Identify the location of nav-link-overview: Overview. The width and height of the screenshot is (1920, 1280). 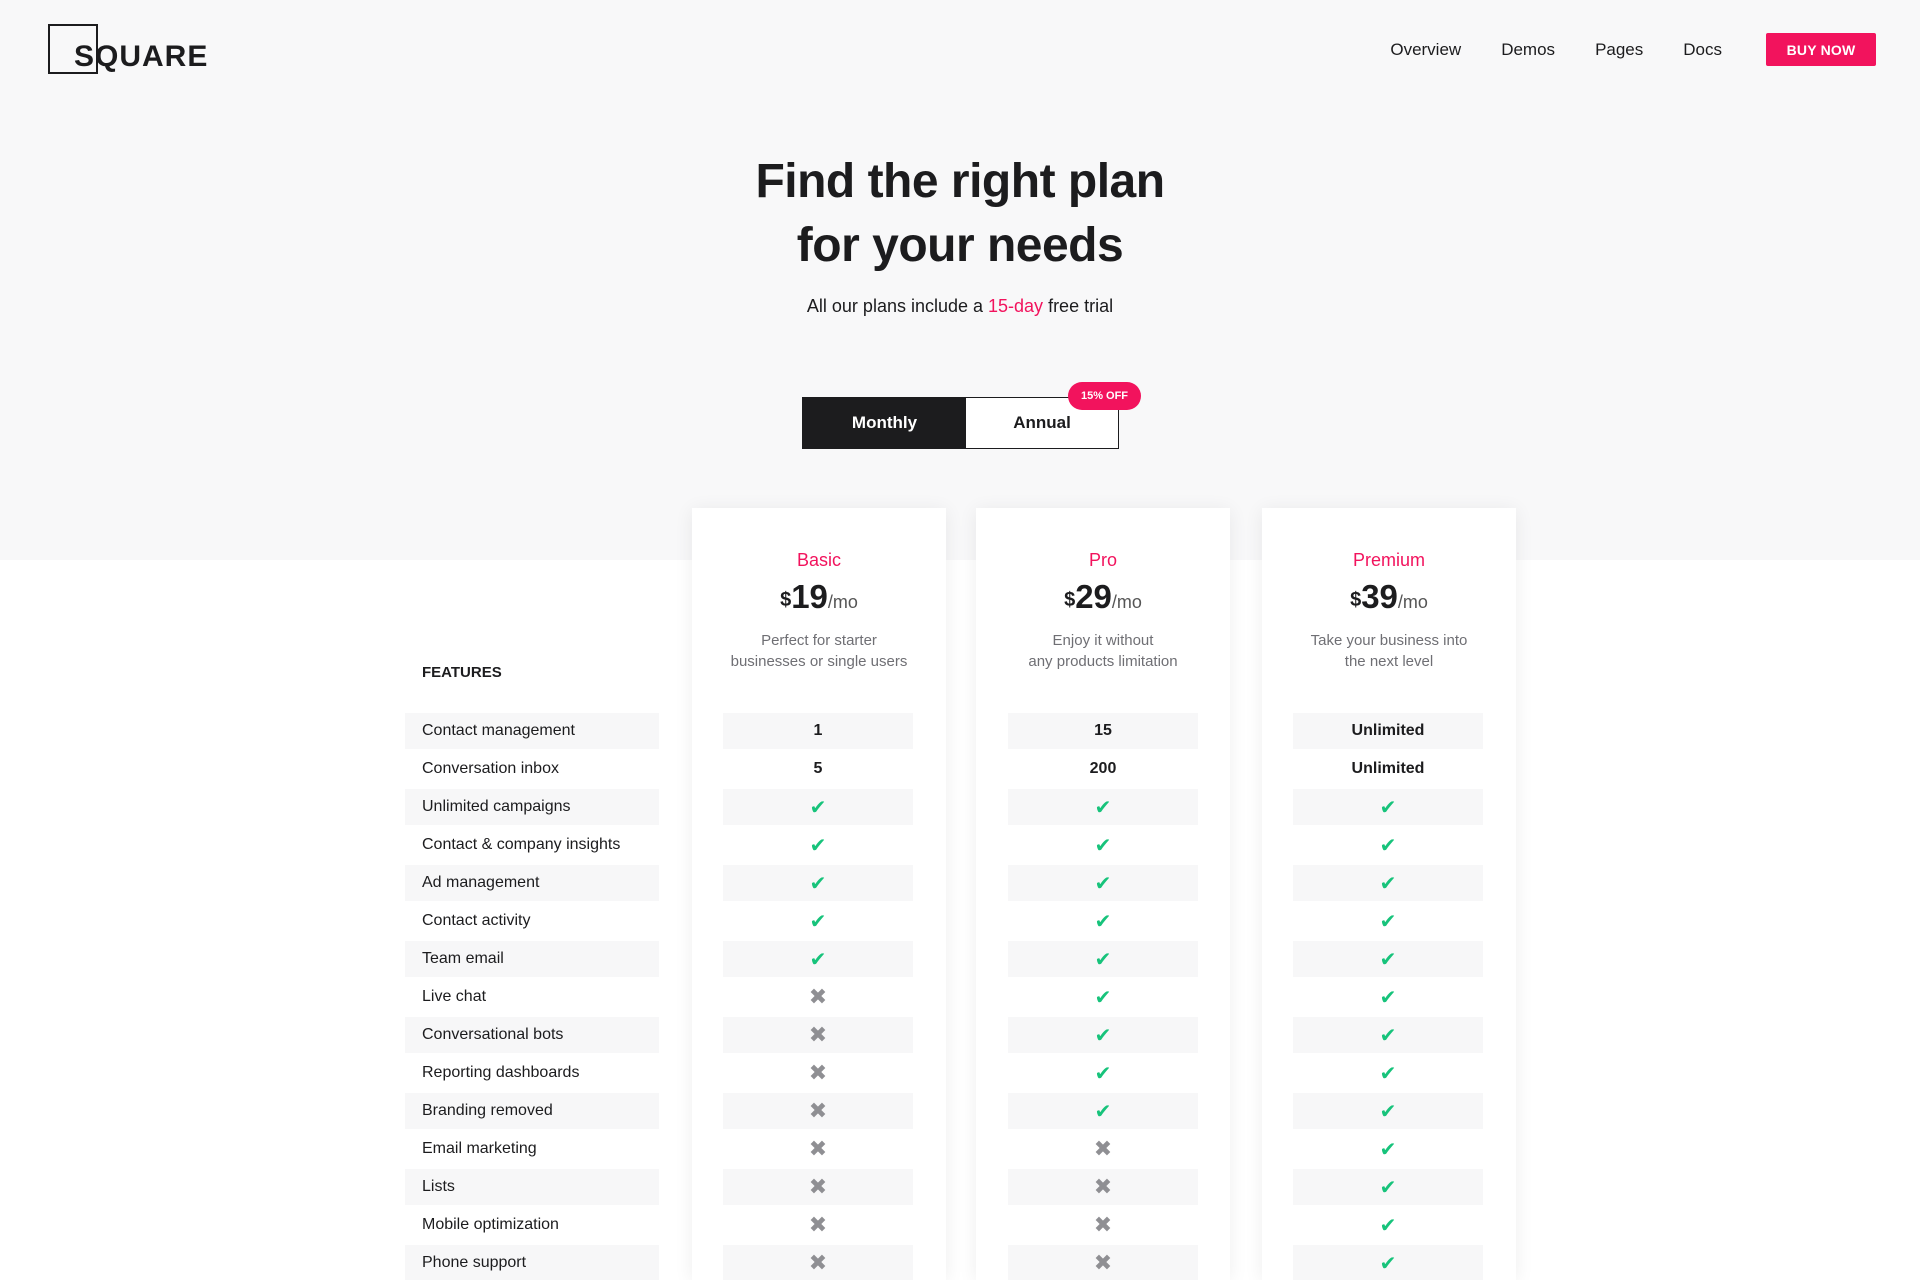
(1425, 50).